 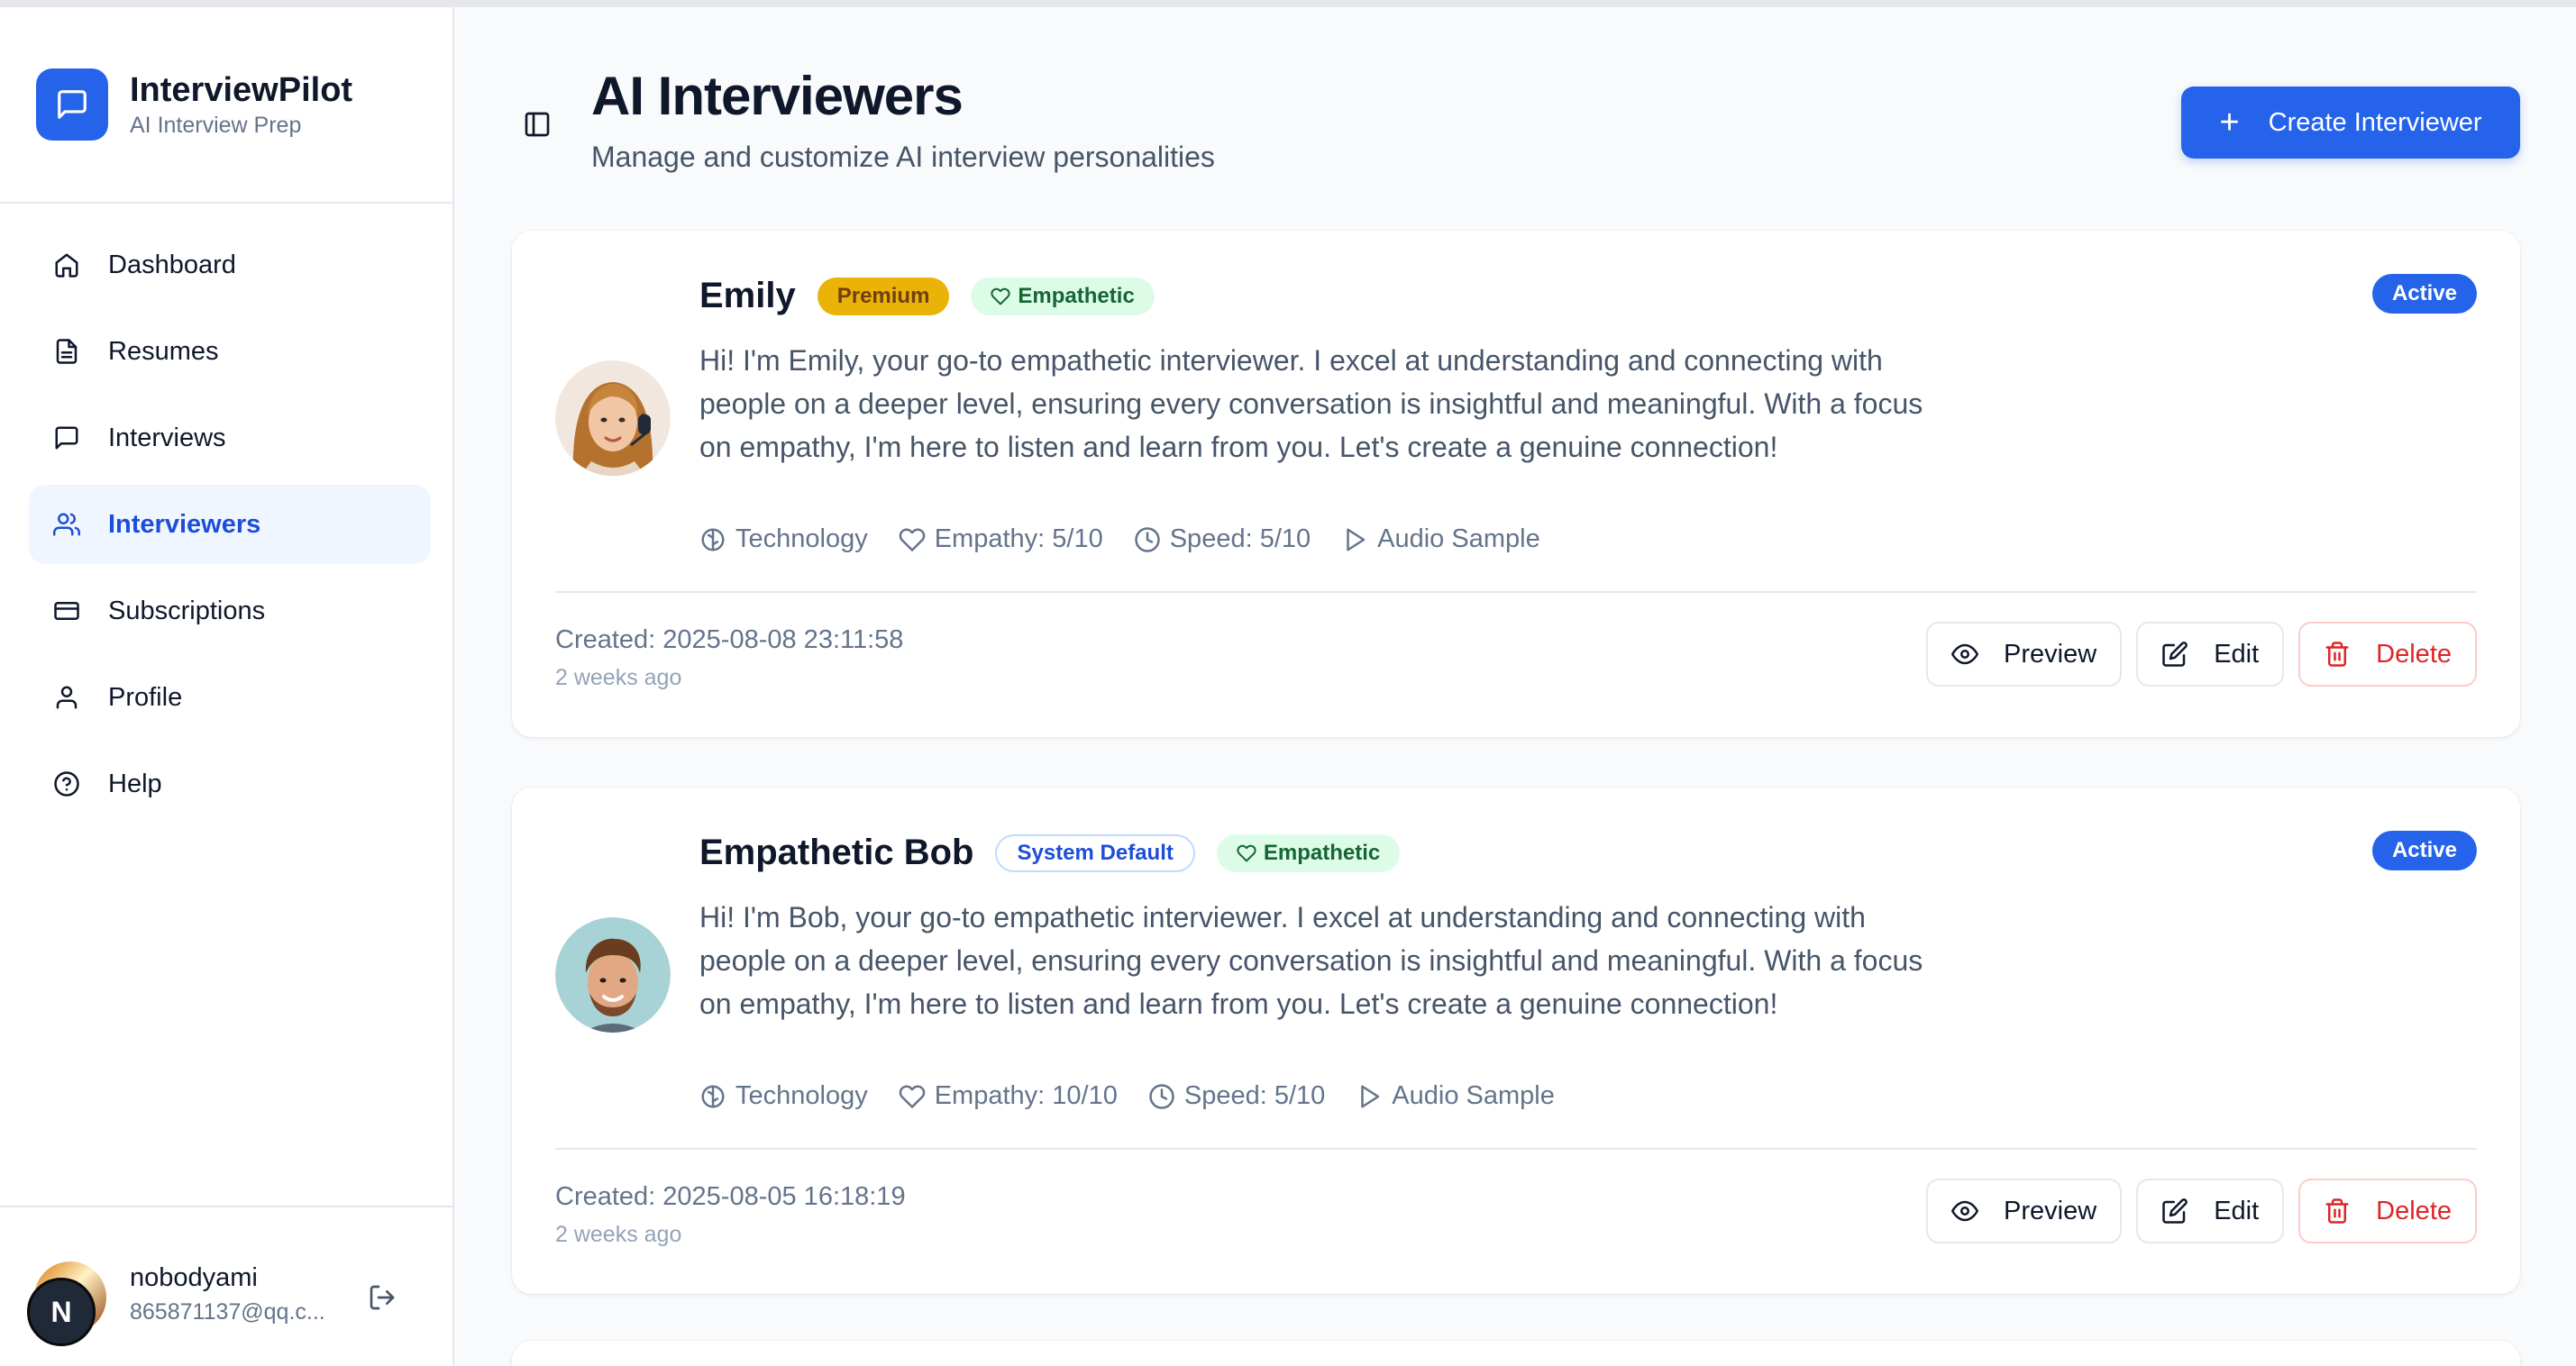 What do you see at coordinates (729, 639) in the screenshot?
I see `created-date: Created: 2025-08-08 23:11:58` at bounding box center [729, 639].